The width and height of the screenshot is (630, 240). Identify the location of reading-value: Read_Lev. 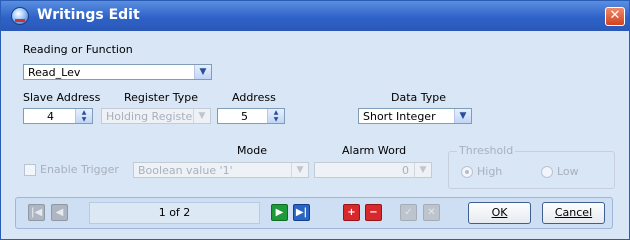
(54, 72).